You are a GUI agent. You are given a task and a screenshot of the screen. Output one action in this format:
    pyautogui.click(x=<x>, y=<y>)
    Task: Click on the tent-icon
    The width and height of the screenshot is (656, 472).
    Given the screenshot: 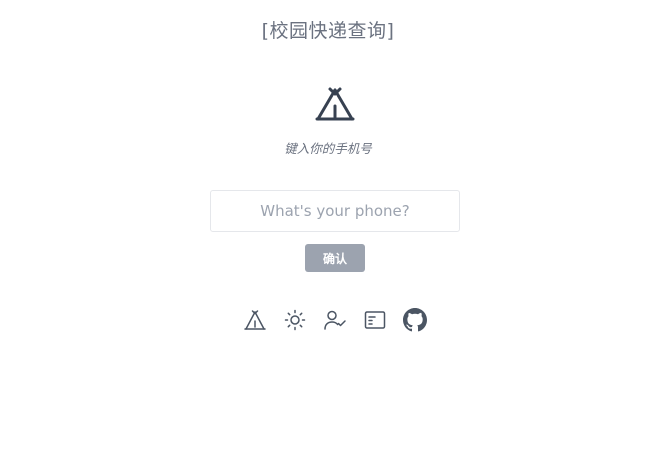 What is the action you would take?
    pyautogui.click(x=255, y=320)
    